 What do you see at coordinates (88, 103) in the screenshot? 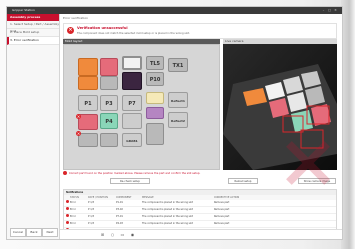
I see `mold-slot: P1` at bounding box center [88, 103].